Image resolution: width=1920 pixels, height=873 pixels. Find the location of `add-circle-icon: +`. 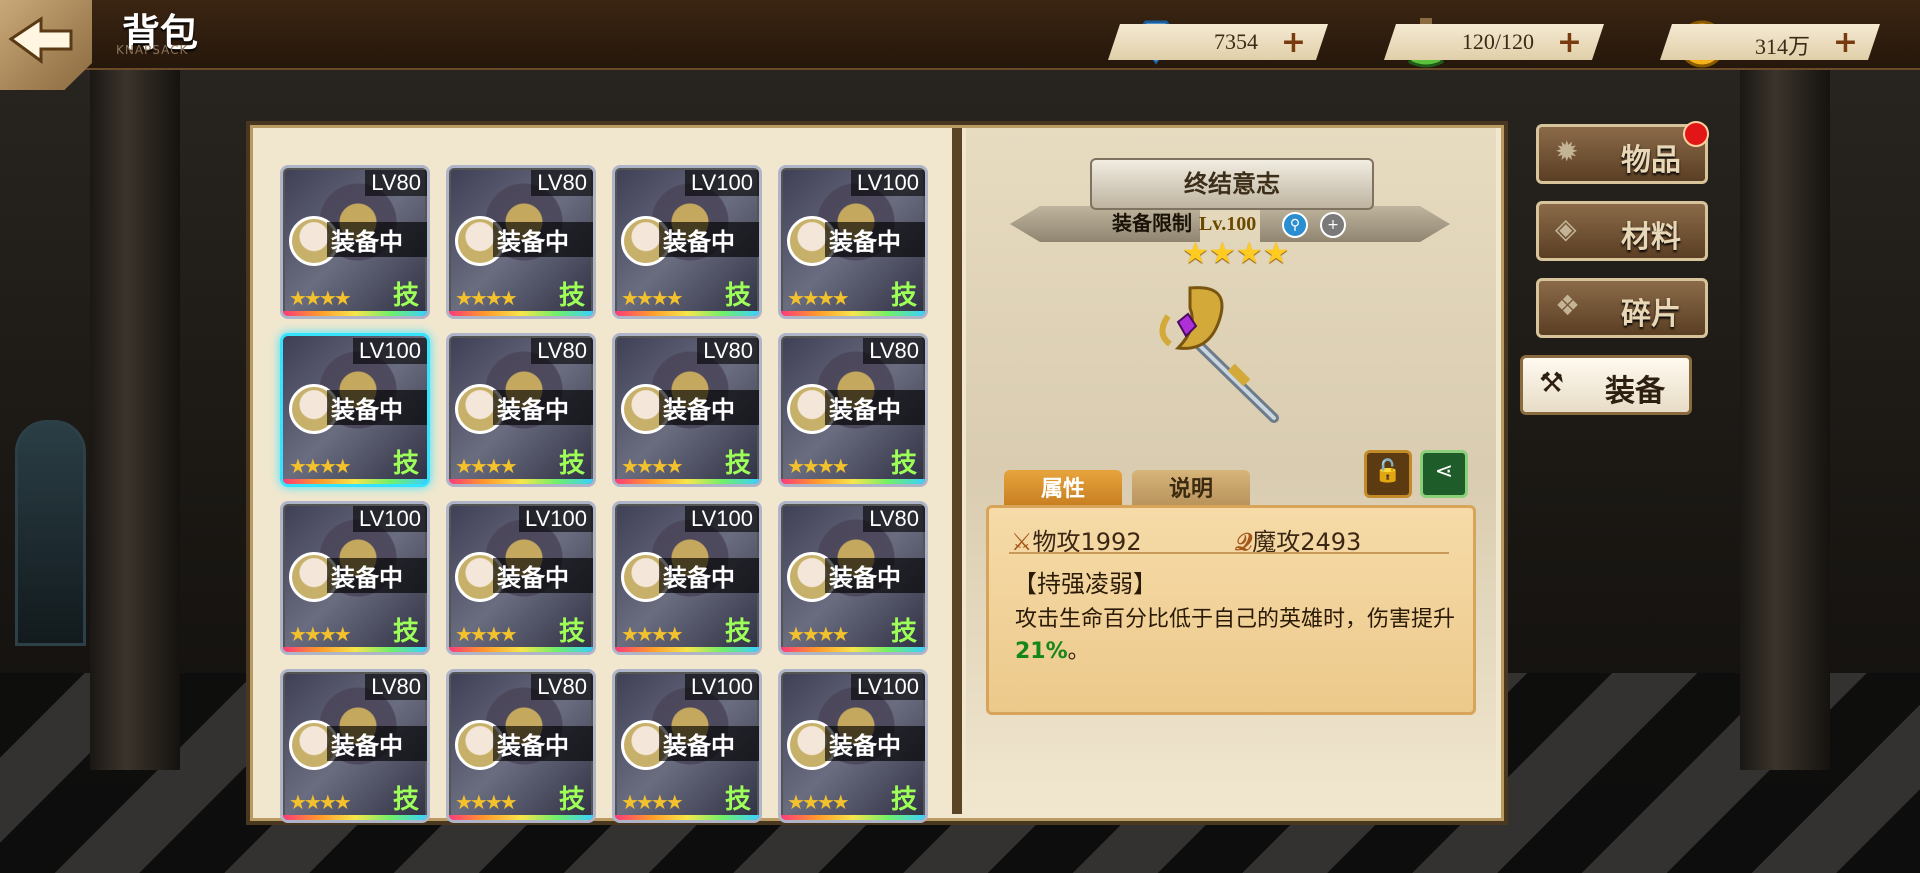

add-circle-icon: + is located at coordinates (1333, 225).